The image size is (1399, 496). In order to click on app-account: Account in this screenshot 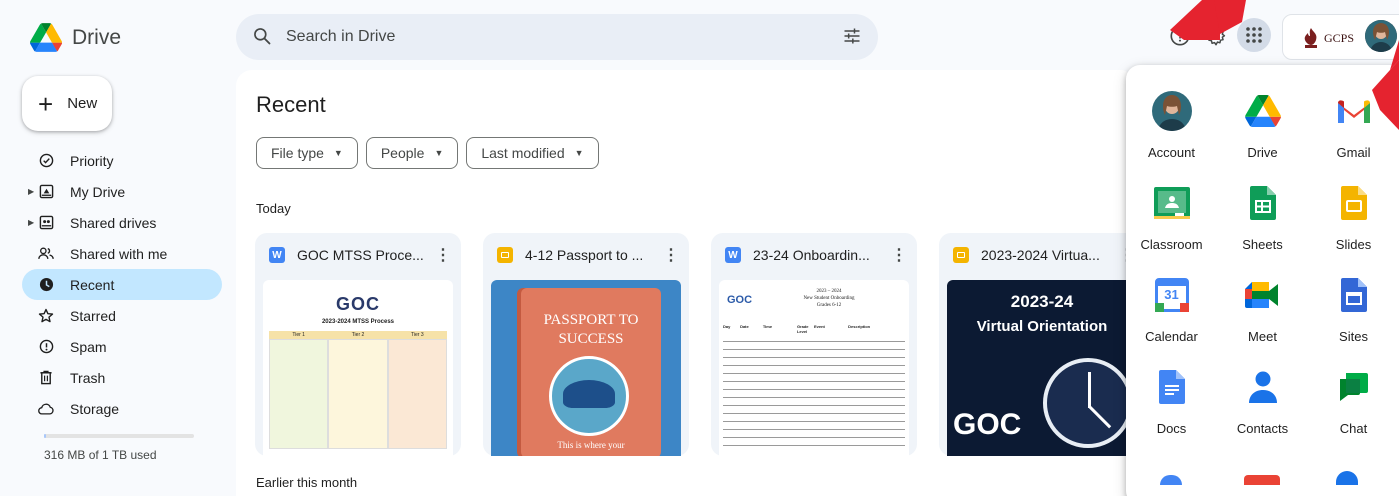, I will do `click(1171, 128)`.